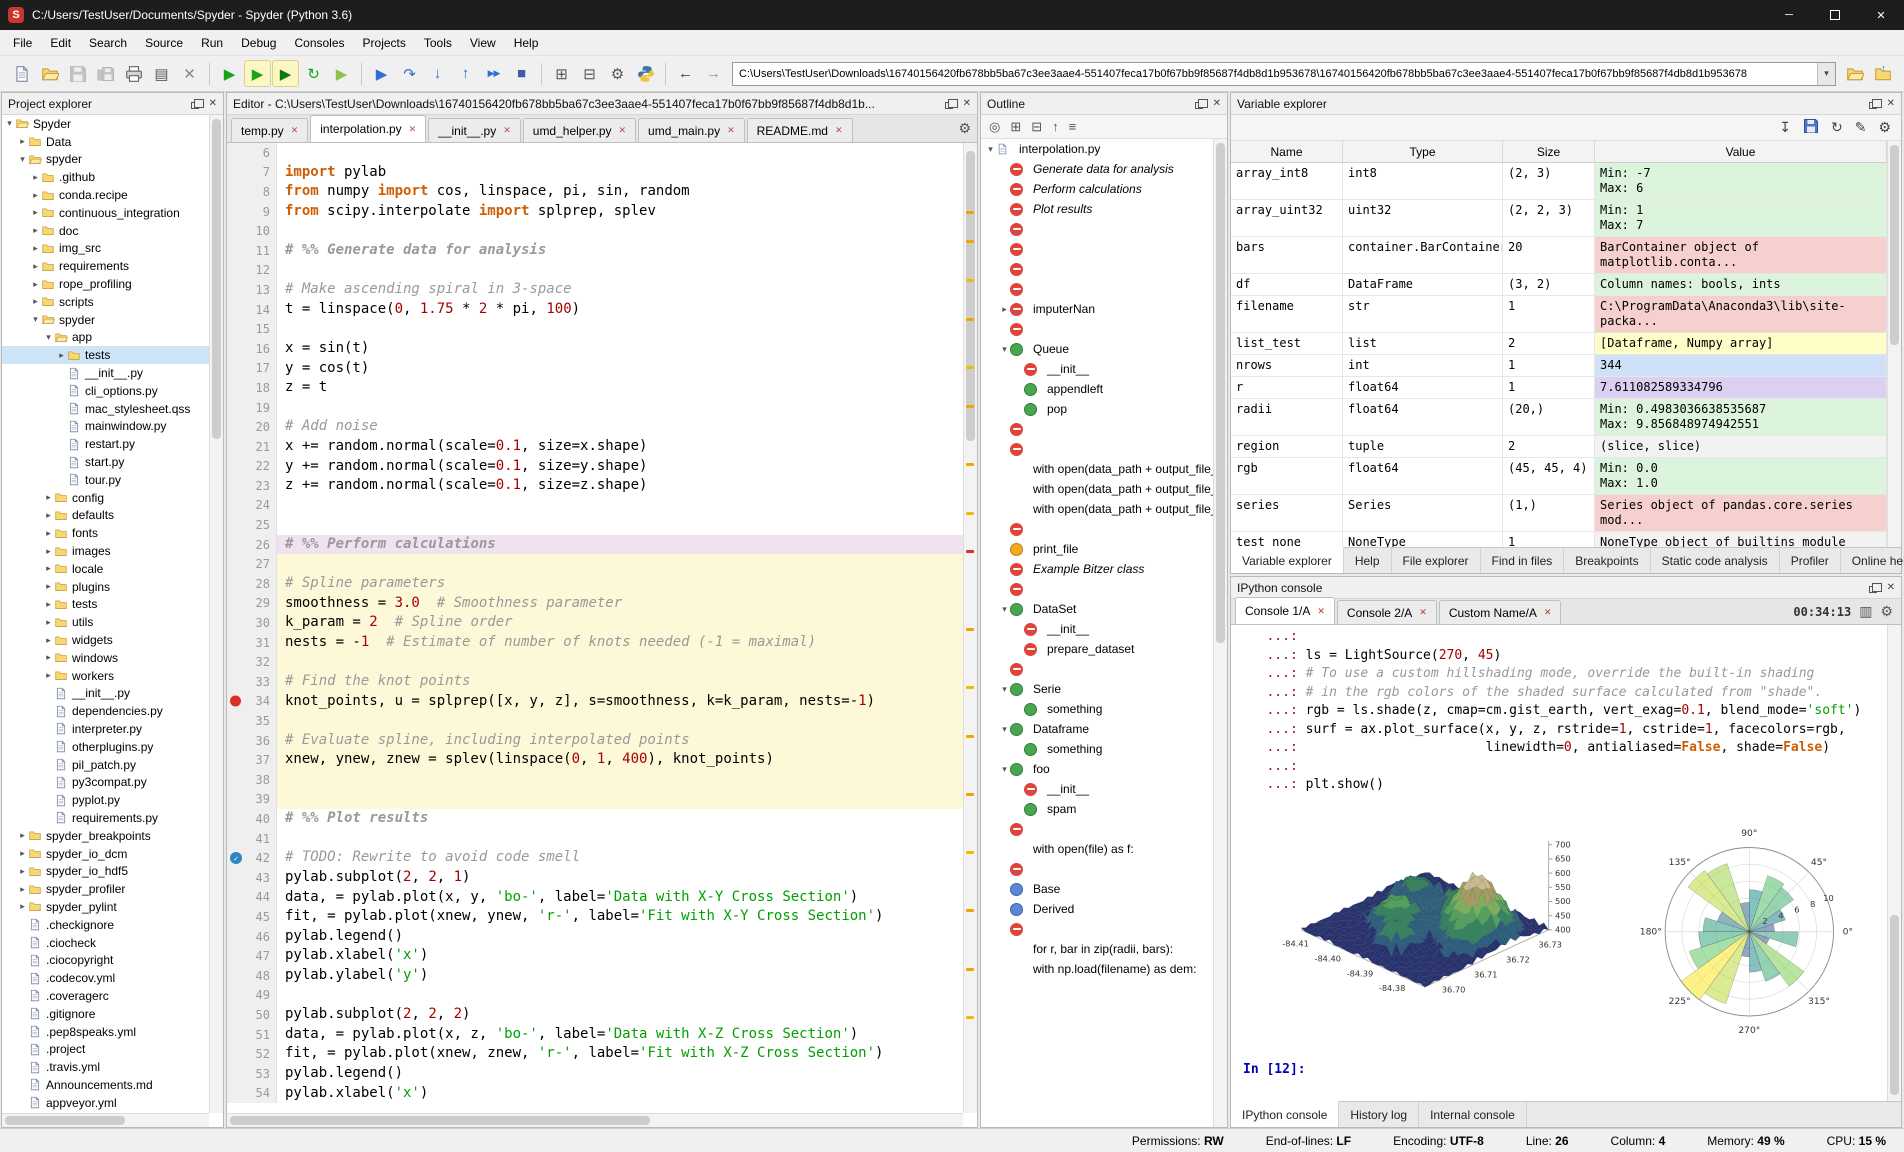 The image size is (1904, 1152). What do you see at coordinates (595, 975) in the screenshot?
I see `code-line-48: 48 pylab.ylabel('y')` at bounding box center [595, 975].